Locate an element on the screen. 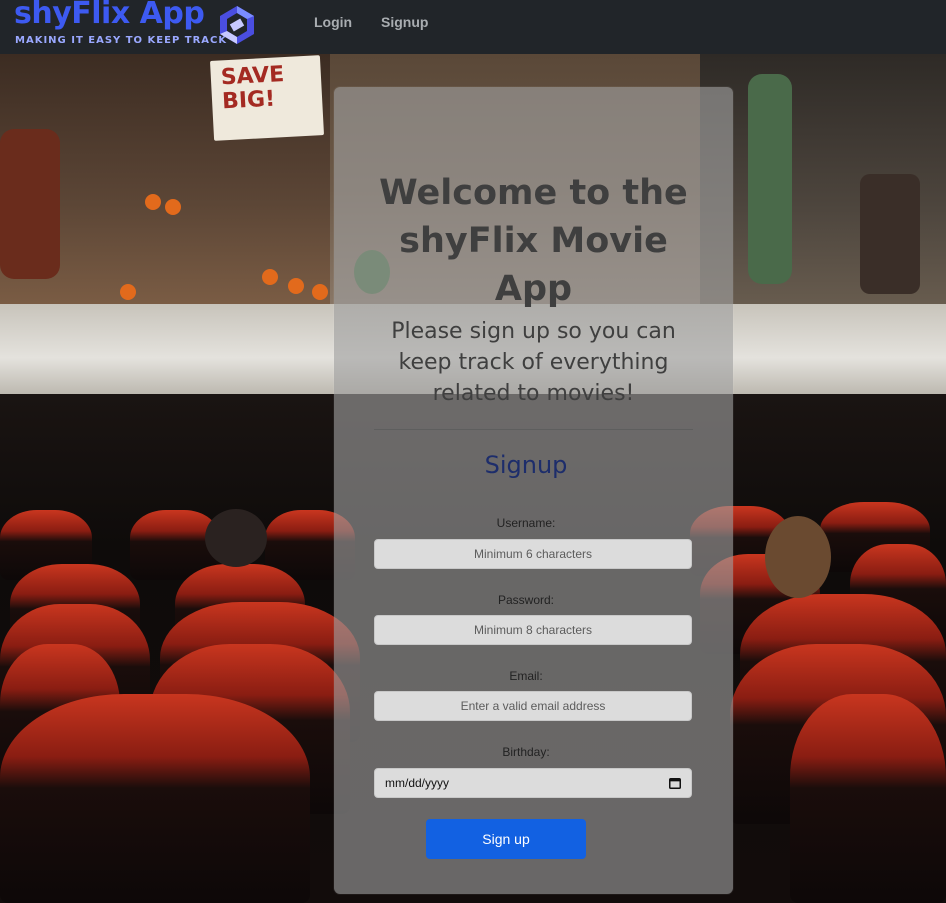 Image resolution: width=946 pixels, height=903 pixels. username-label: Username: is located at coordinates (526, 523).